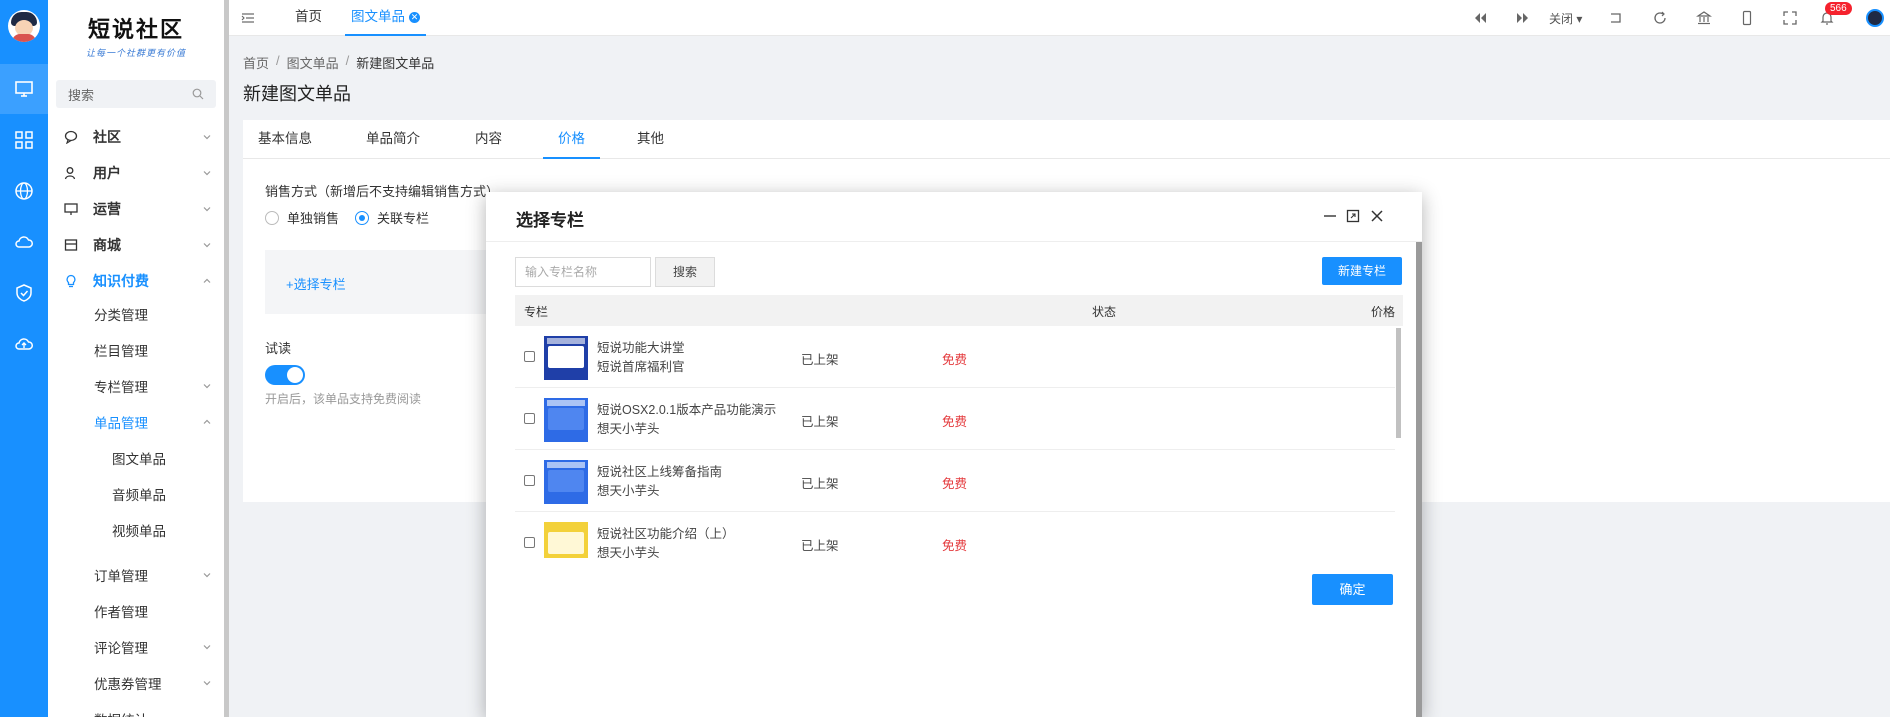  Describe the element at coordinates (198, 94) in the screenshot. I see `search-icon` at that location.